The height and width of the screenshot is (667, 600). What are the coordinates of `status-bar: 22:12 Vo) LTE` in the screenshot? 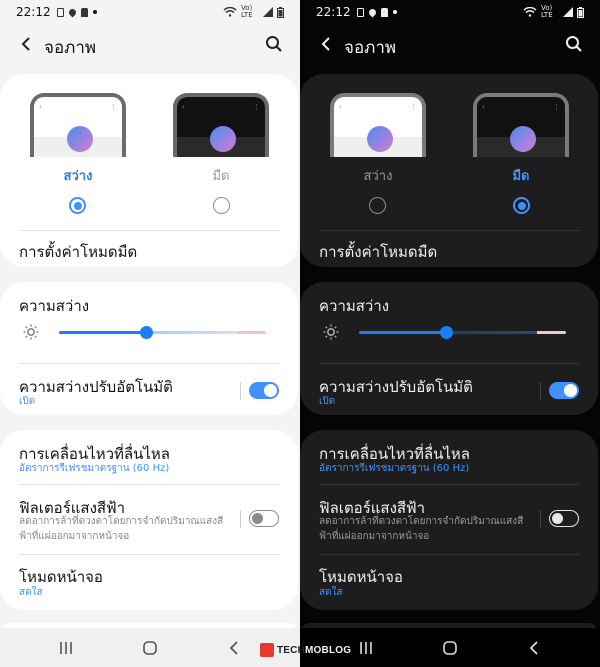 It's located at (150, 12).